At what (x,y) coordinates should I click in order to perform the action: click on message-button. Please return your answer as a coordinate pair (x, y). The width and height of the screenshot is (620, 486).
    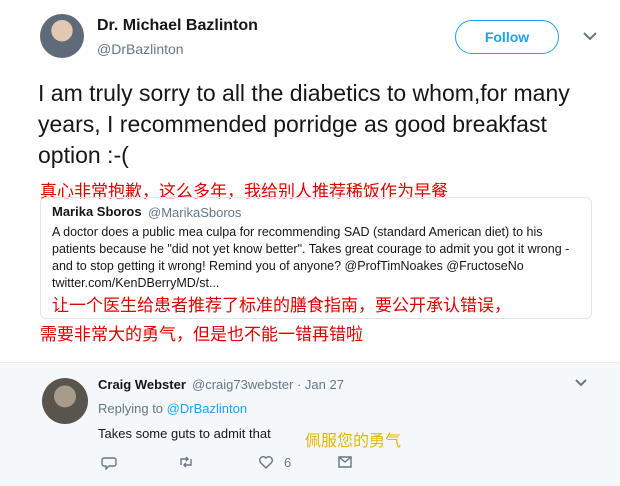
    Looking at the image, I should click on (345, 462).